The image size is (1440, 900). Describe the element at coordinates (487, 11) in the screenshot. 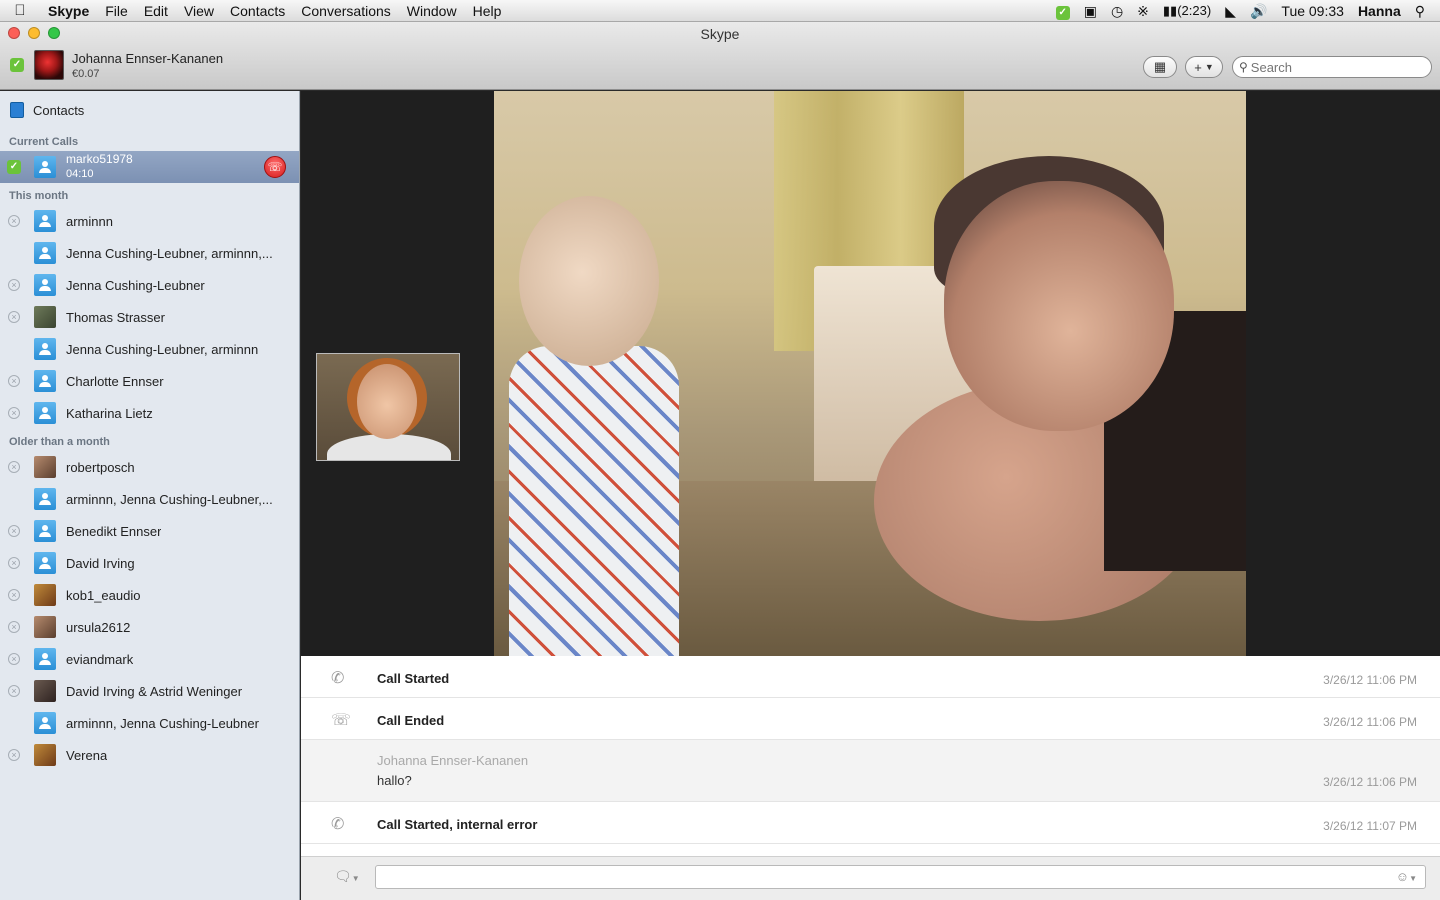

I see `menu-help: Help` at that location.